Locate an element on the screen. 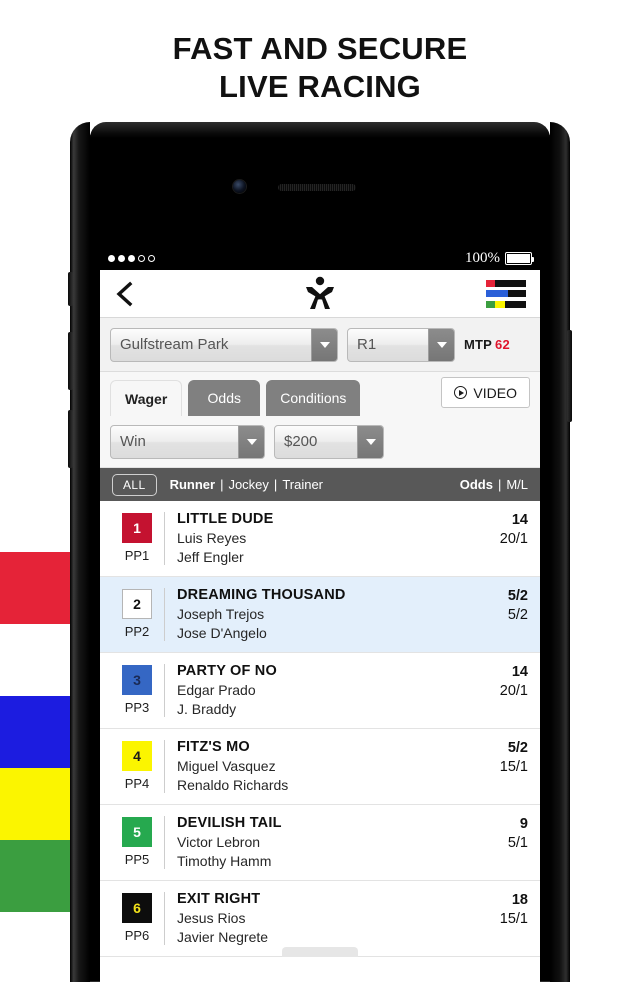 This screenshot has height=982, width=640. signal-strength-icon is located at coordinates (131, 258).